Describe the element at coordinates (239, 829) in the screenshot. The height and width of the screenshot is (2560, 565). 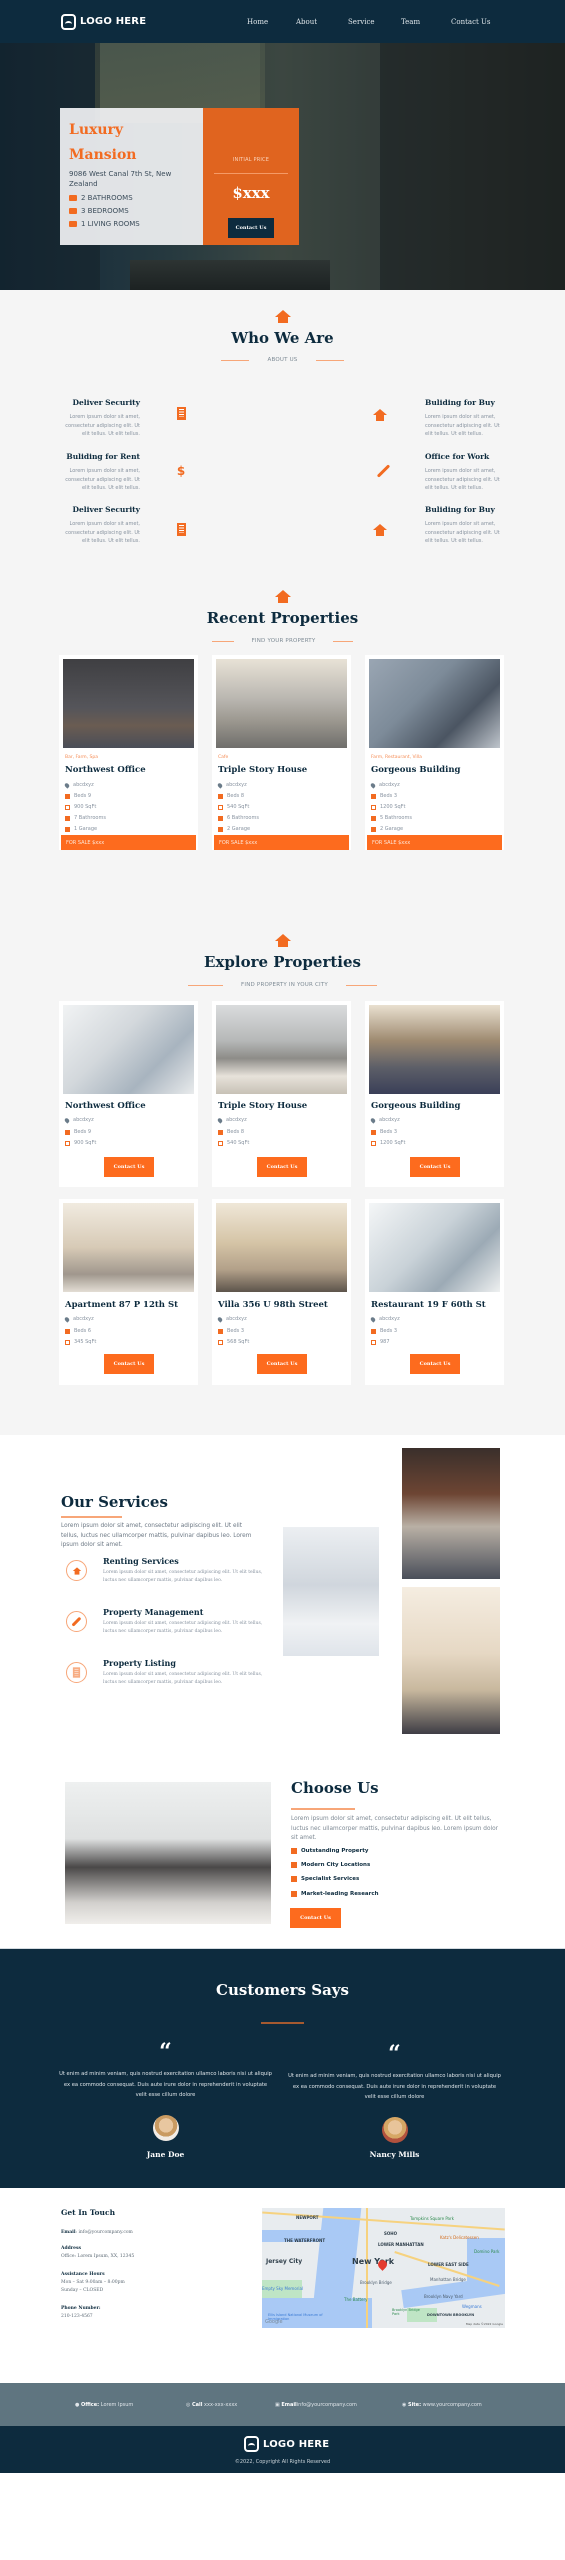
I see `property-garage: 2 Garage` at that location.